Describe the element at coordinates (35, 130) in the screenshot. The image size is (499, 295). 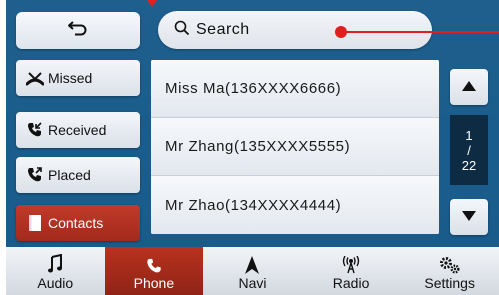
I see `received-call-icon` at that location.